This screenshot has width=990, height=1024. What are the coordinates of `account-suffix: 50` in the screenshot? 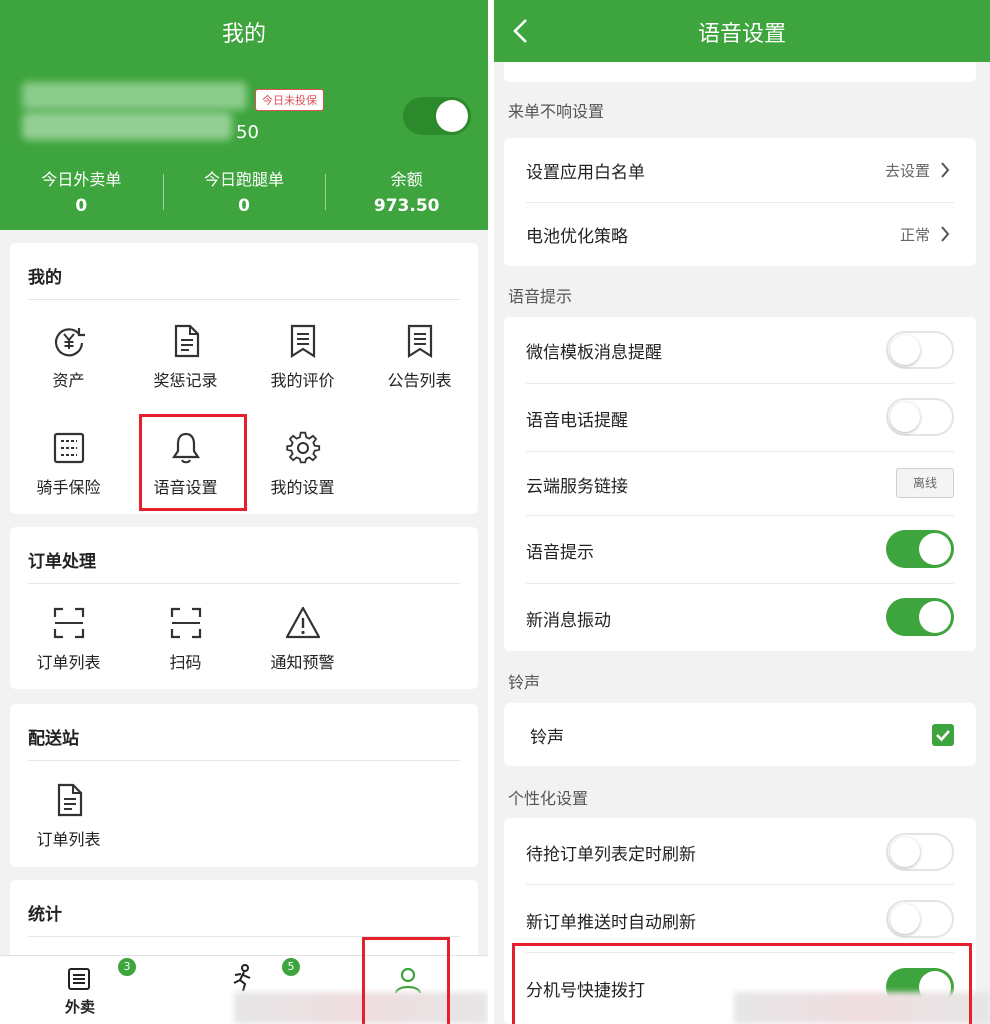 It's located at (247, 132).